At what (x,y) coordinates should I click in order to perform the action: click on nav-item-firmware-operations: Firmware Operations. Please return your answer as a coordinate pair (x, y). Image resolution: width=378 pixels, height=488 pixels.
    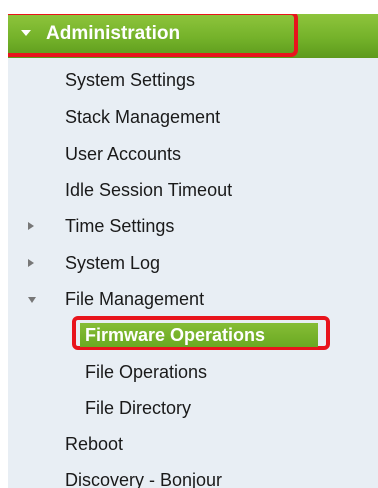
    Looking at the image, I should click on (201, 333).